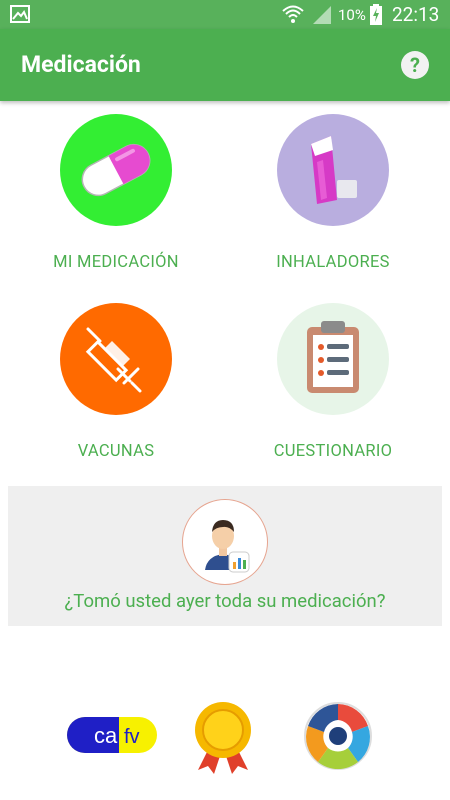  I want to click on battery-percentage: 10%, so click(352, 15).